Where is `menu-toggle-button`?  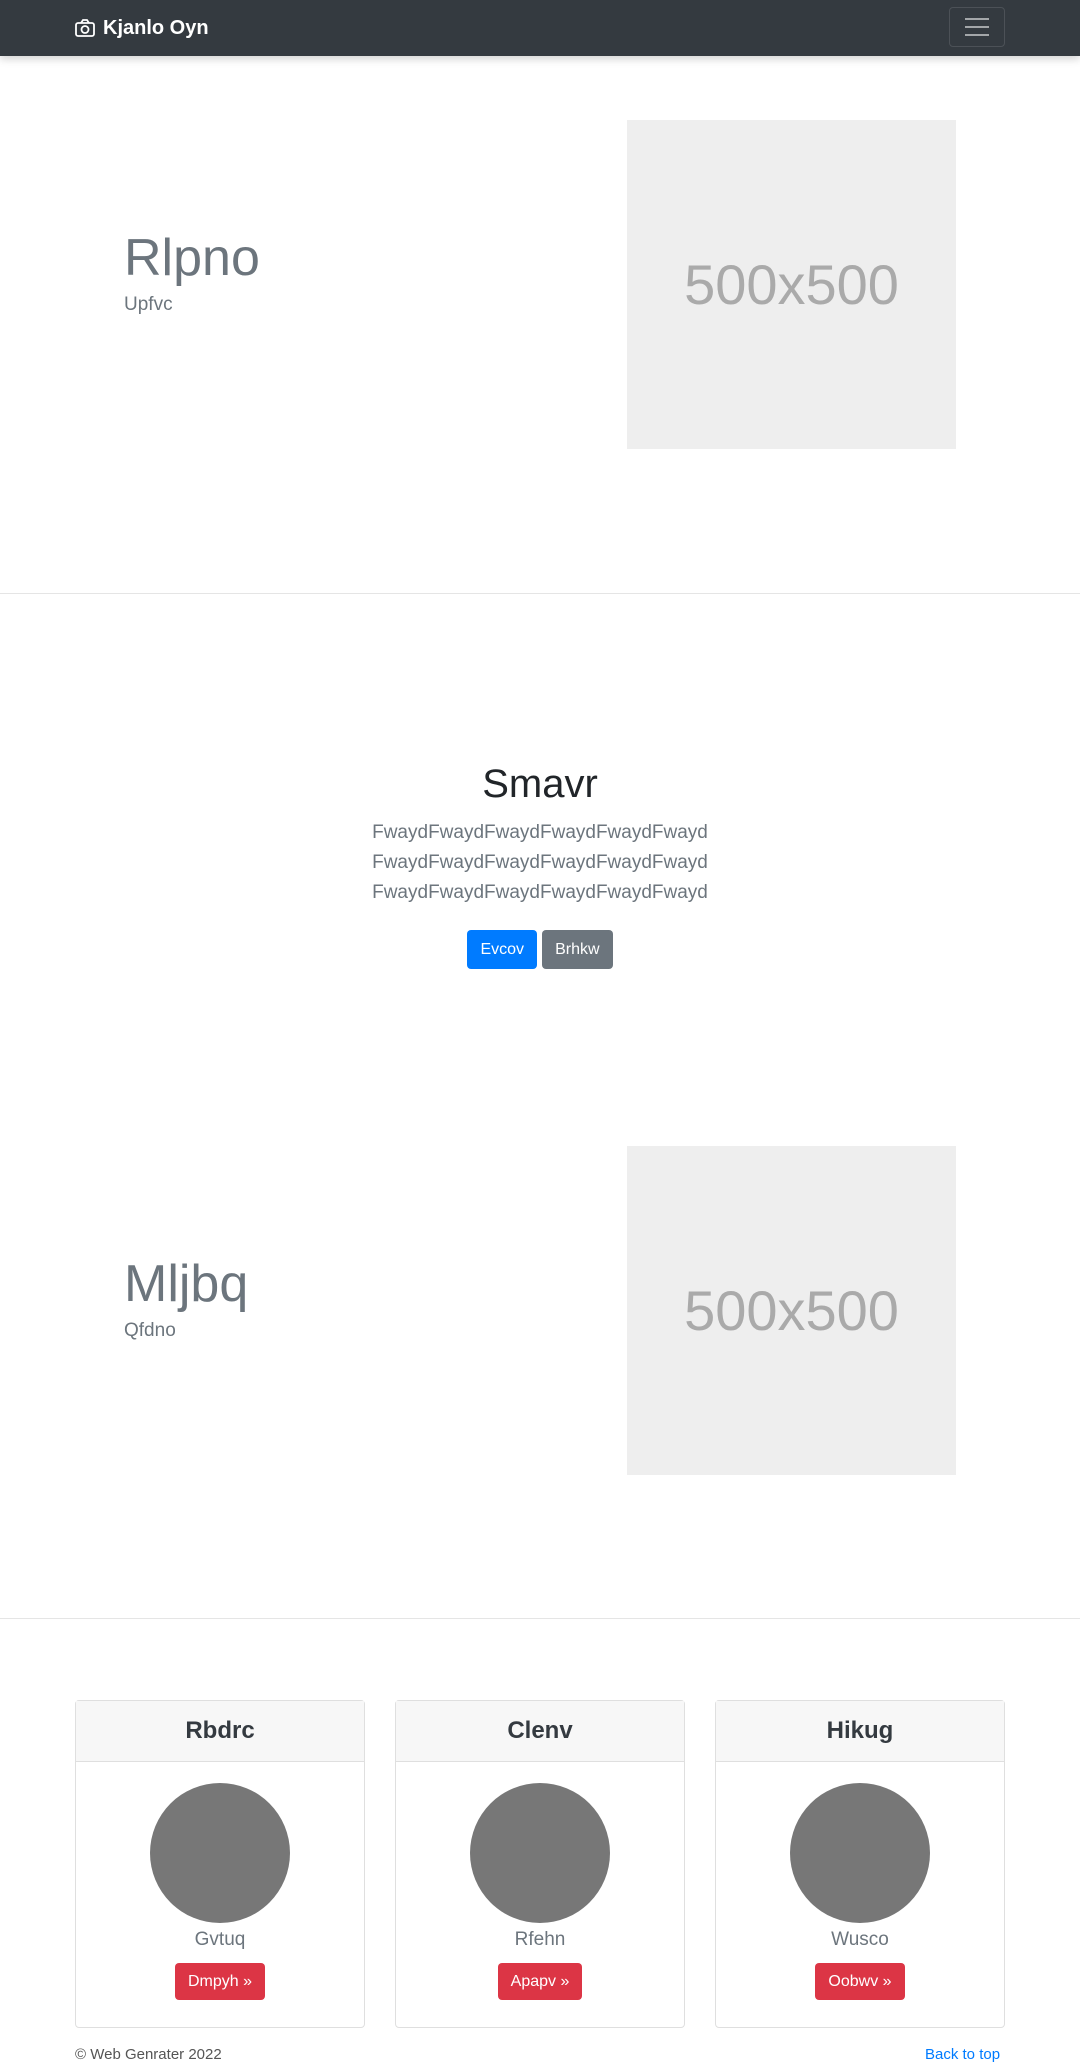 menu-toggle-button is located at coordinates (977, 27).